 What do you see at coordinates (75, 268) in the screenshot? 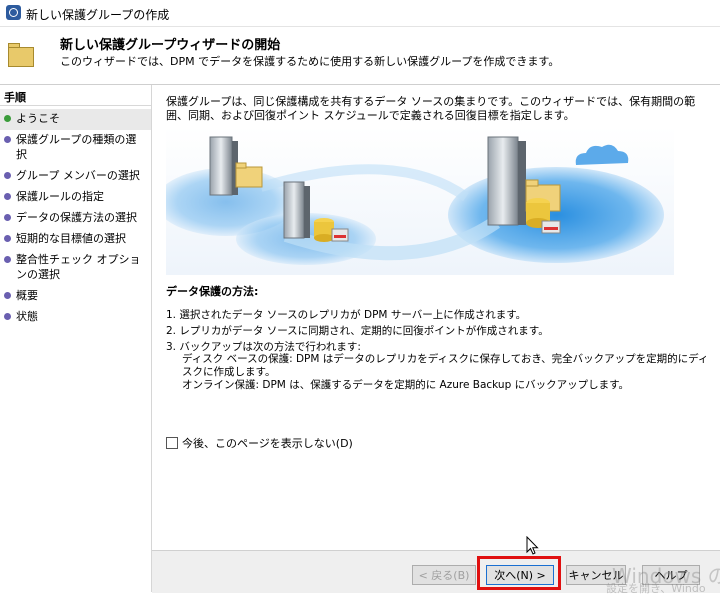
I see `step-consistency-check: 整合性チェック オプションの選択` at bounding box center [75, 268].